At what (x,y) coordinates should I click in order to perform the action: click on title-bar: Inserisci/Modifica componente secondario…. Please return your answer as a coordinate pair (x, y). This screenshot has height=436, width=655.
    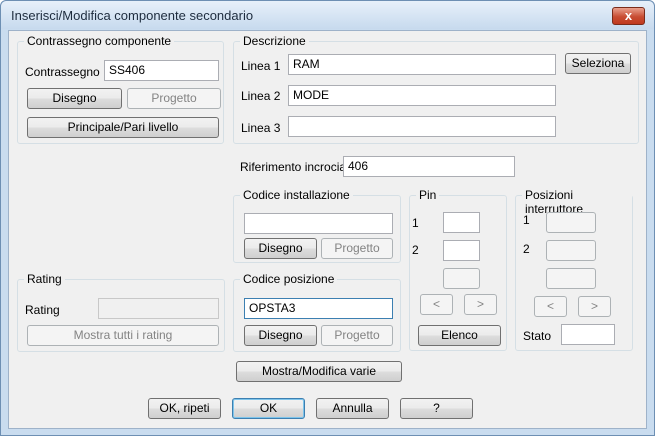
    Looking at the image, I should click on (327, 15).